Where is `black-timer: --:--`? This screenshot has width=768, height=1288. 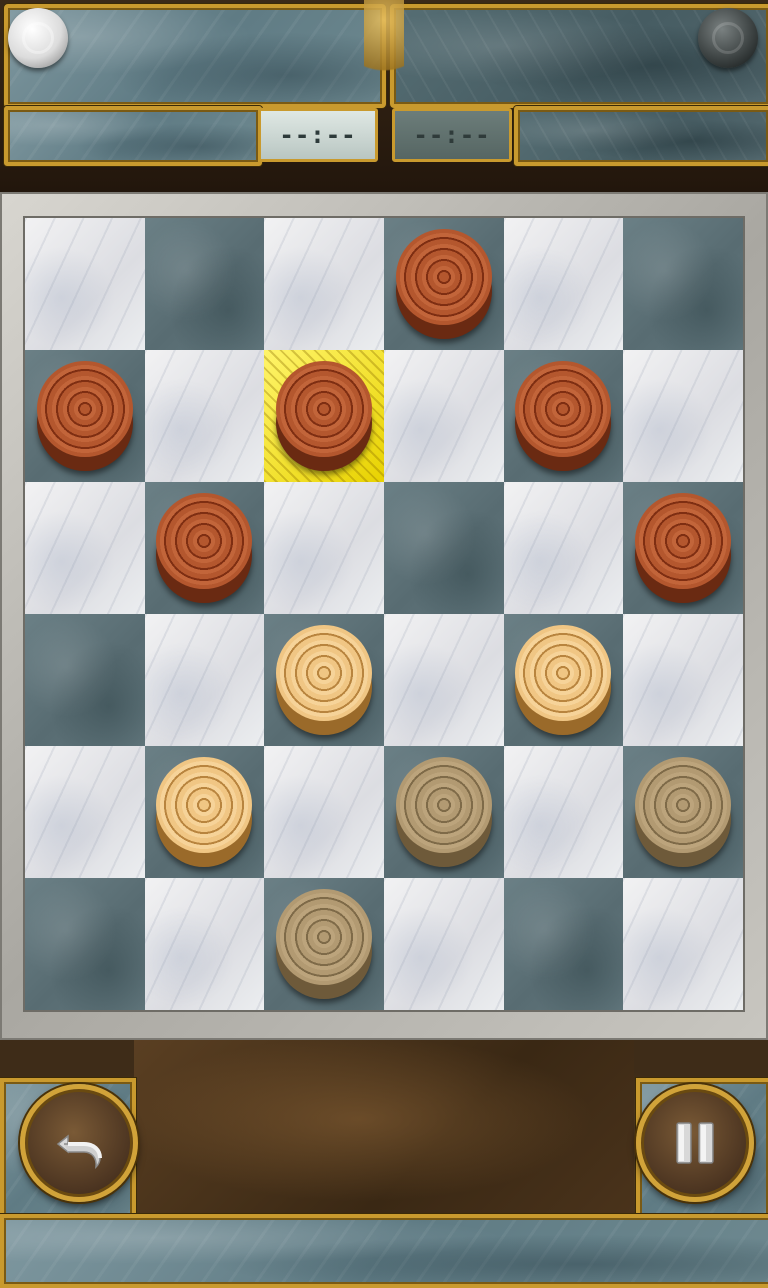 black-timer: --:-- is located at coordinates (452, 135).